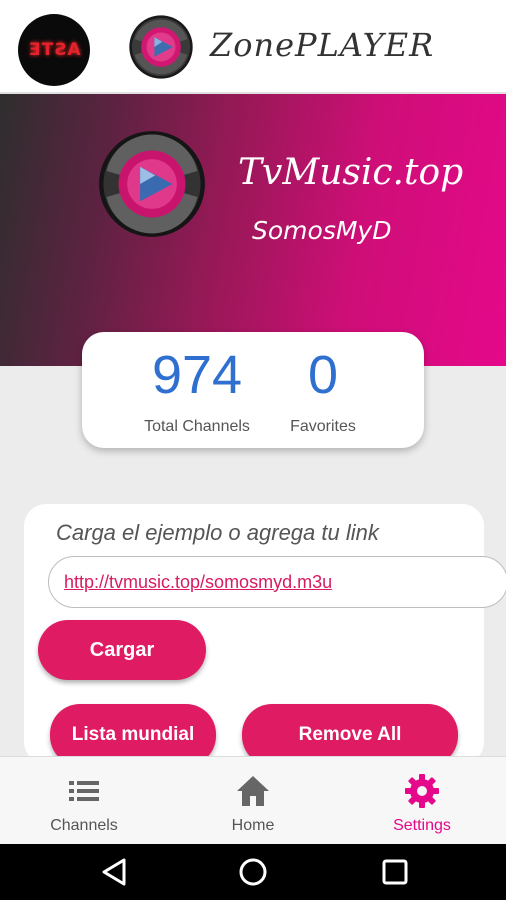  I want to click on favorites-count: 0, so click(323, 375).